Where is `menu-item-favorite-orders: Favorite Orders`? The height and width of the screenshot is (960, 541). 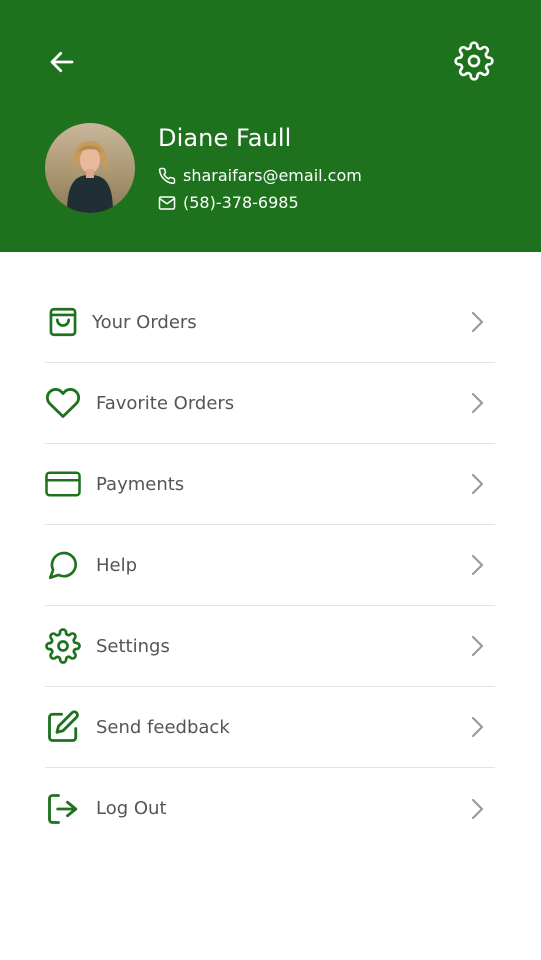 menu-item-favorite-orders: Favorite Orders is located at coordinates (270, 403).